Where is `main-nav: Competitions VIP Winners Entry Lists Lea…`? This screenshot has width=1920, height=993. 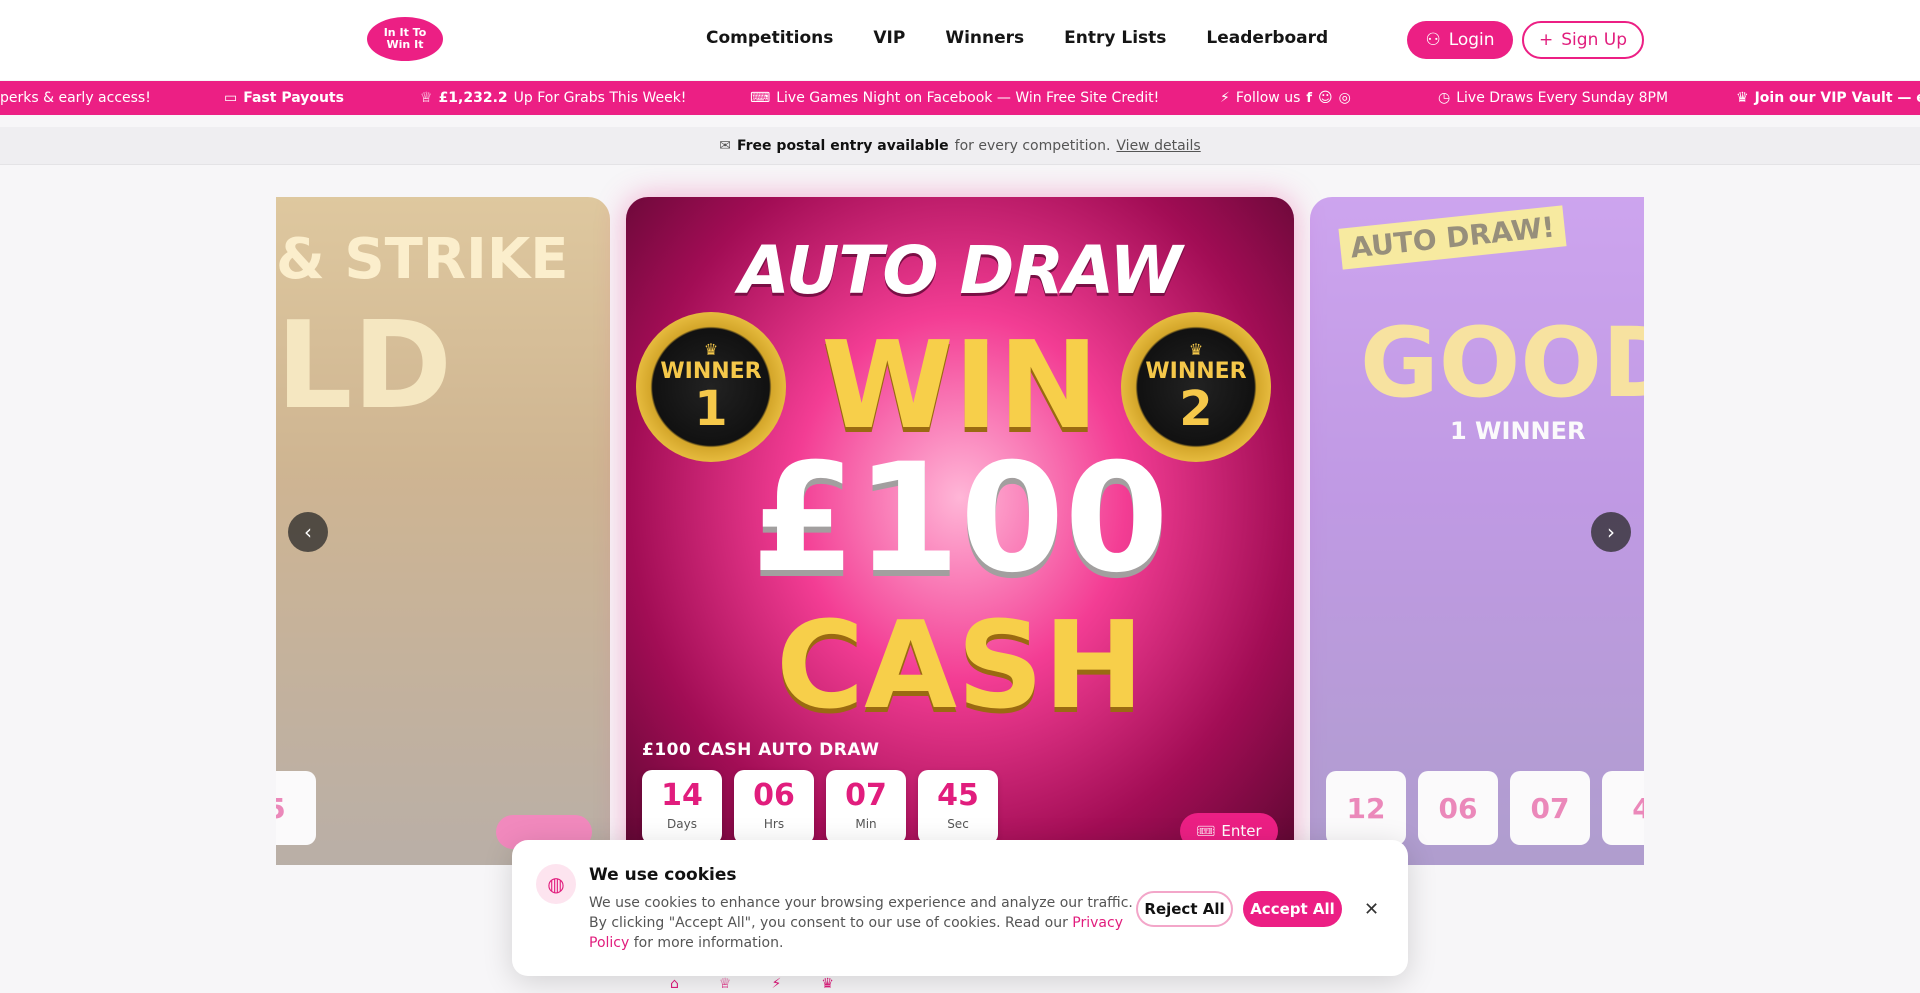 main-nav: Competitions VIP Winners Entry Lists Lea… is located at coordinates (1017, 38).